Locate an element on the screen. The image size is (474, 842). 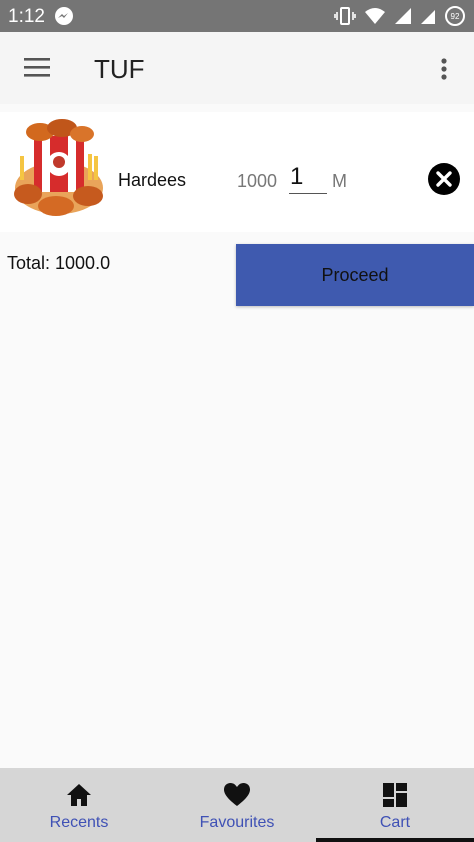
item-price: 1000 is located at coordinates (257, 181).